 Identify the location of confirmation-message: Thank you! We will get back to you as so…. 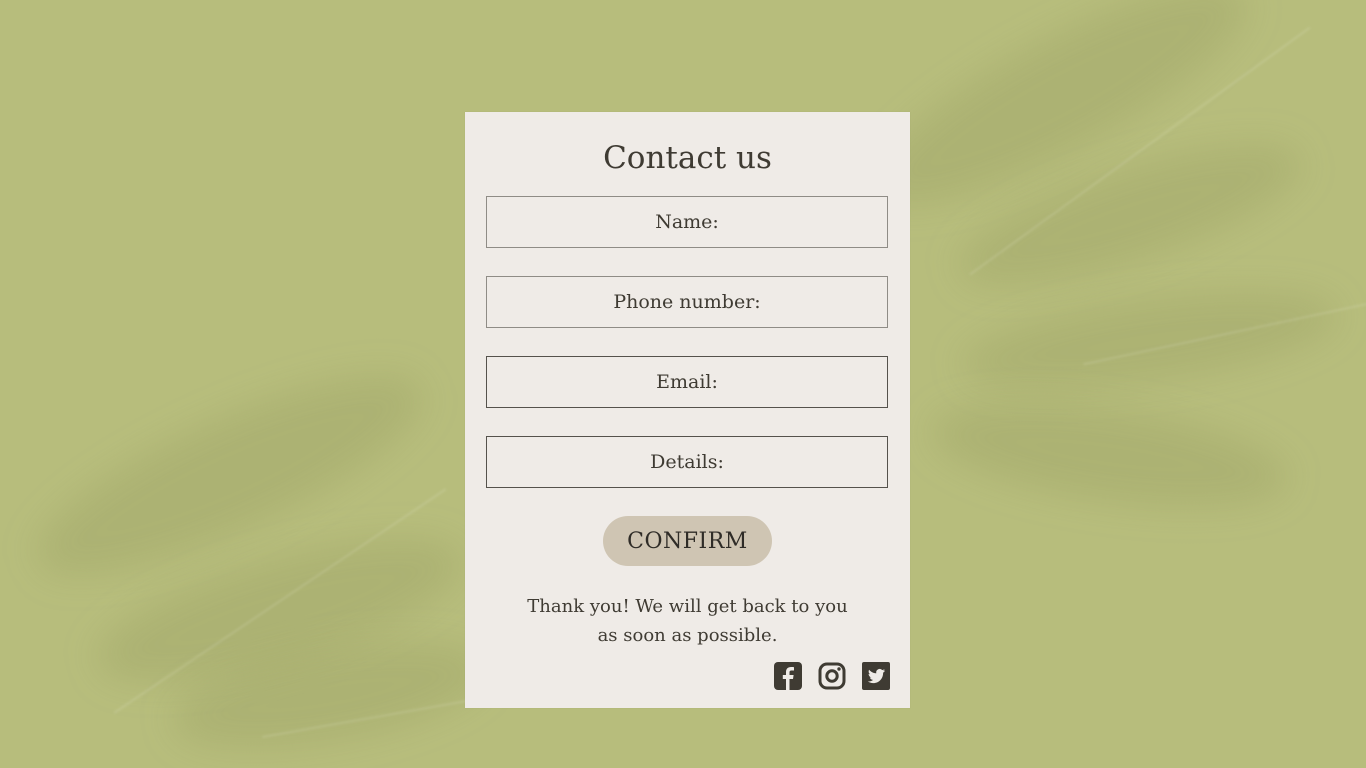
(687, 621).